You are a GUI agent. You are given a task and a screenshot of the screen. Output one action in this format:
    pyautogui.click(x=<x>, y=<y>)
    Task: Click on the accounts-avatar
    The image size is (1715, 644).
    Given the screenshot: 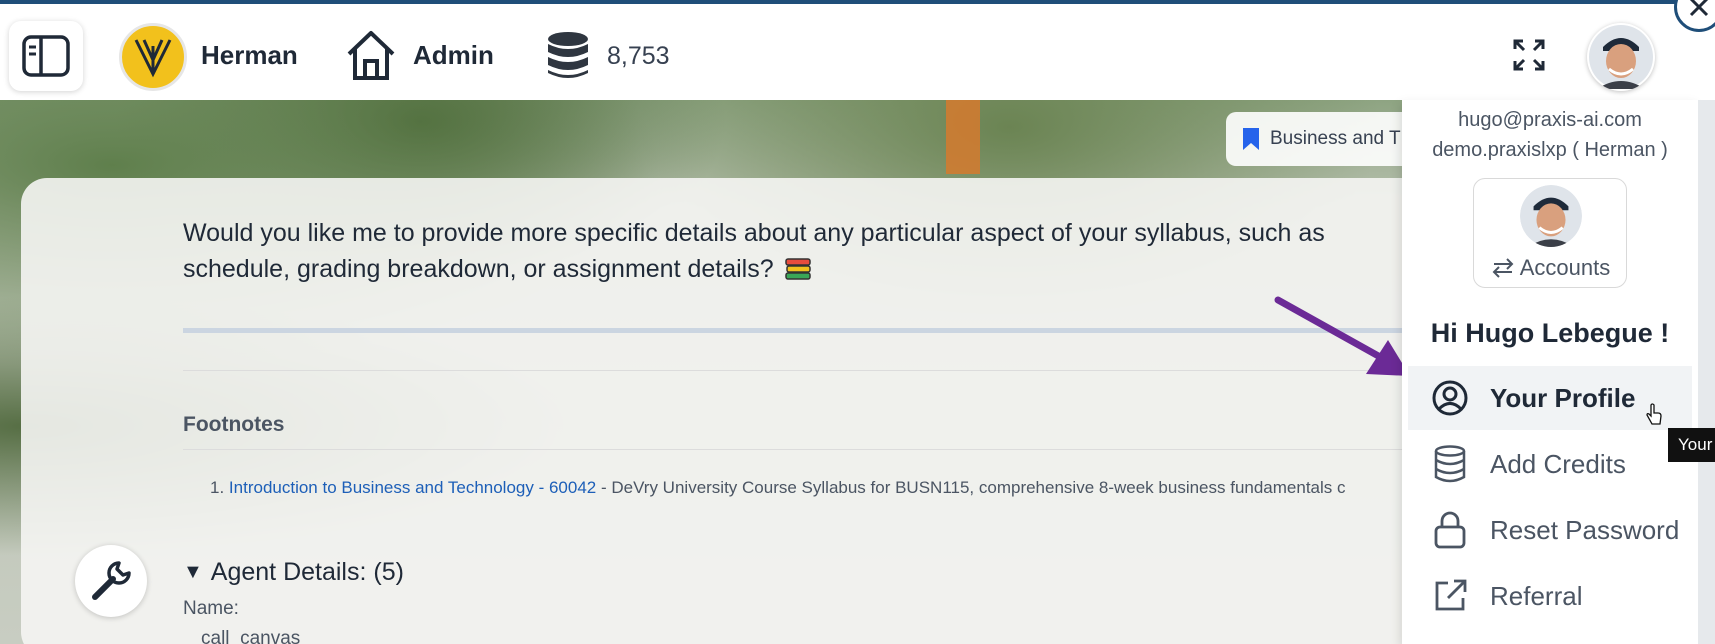 What is the action you would take?
    pyautogui.click(x=1551, y=216)
    